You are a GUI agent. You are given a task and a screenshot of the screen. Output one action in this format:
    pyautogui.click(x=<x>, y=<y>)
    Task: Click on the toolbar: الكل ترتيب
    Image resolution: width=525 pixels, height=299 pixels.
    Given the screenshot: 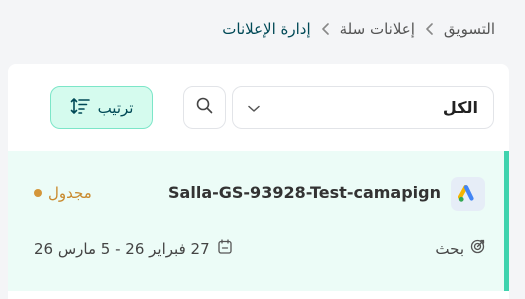 What is the action you would take?
    pyautogui.click(x=258, y=108)
    